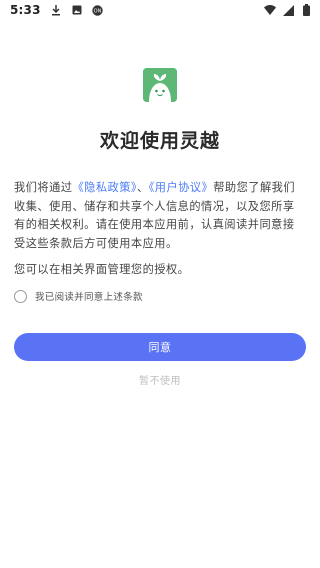 This screenshot has height=568, width=320. I want to click on privacy-policy-link: 《隐私政策》, so click(104, 187).